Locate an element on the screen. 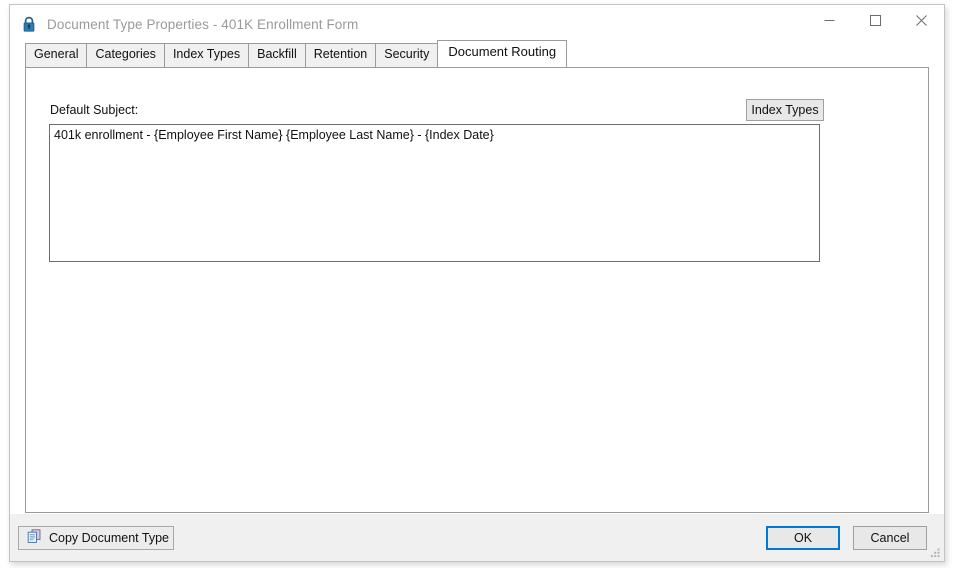  minimize-icon is located at coordinates (829, 20).